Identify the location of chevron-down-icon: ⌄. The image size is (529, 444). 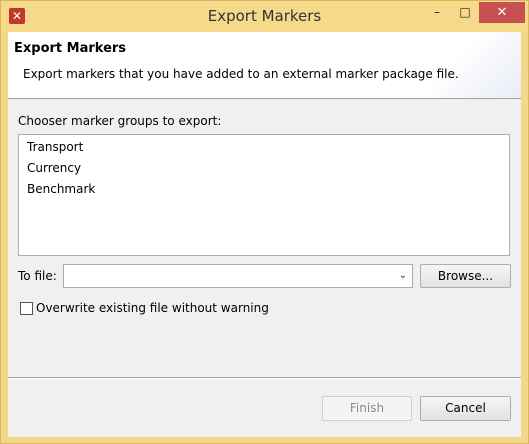
(403, 276).